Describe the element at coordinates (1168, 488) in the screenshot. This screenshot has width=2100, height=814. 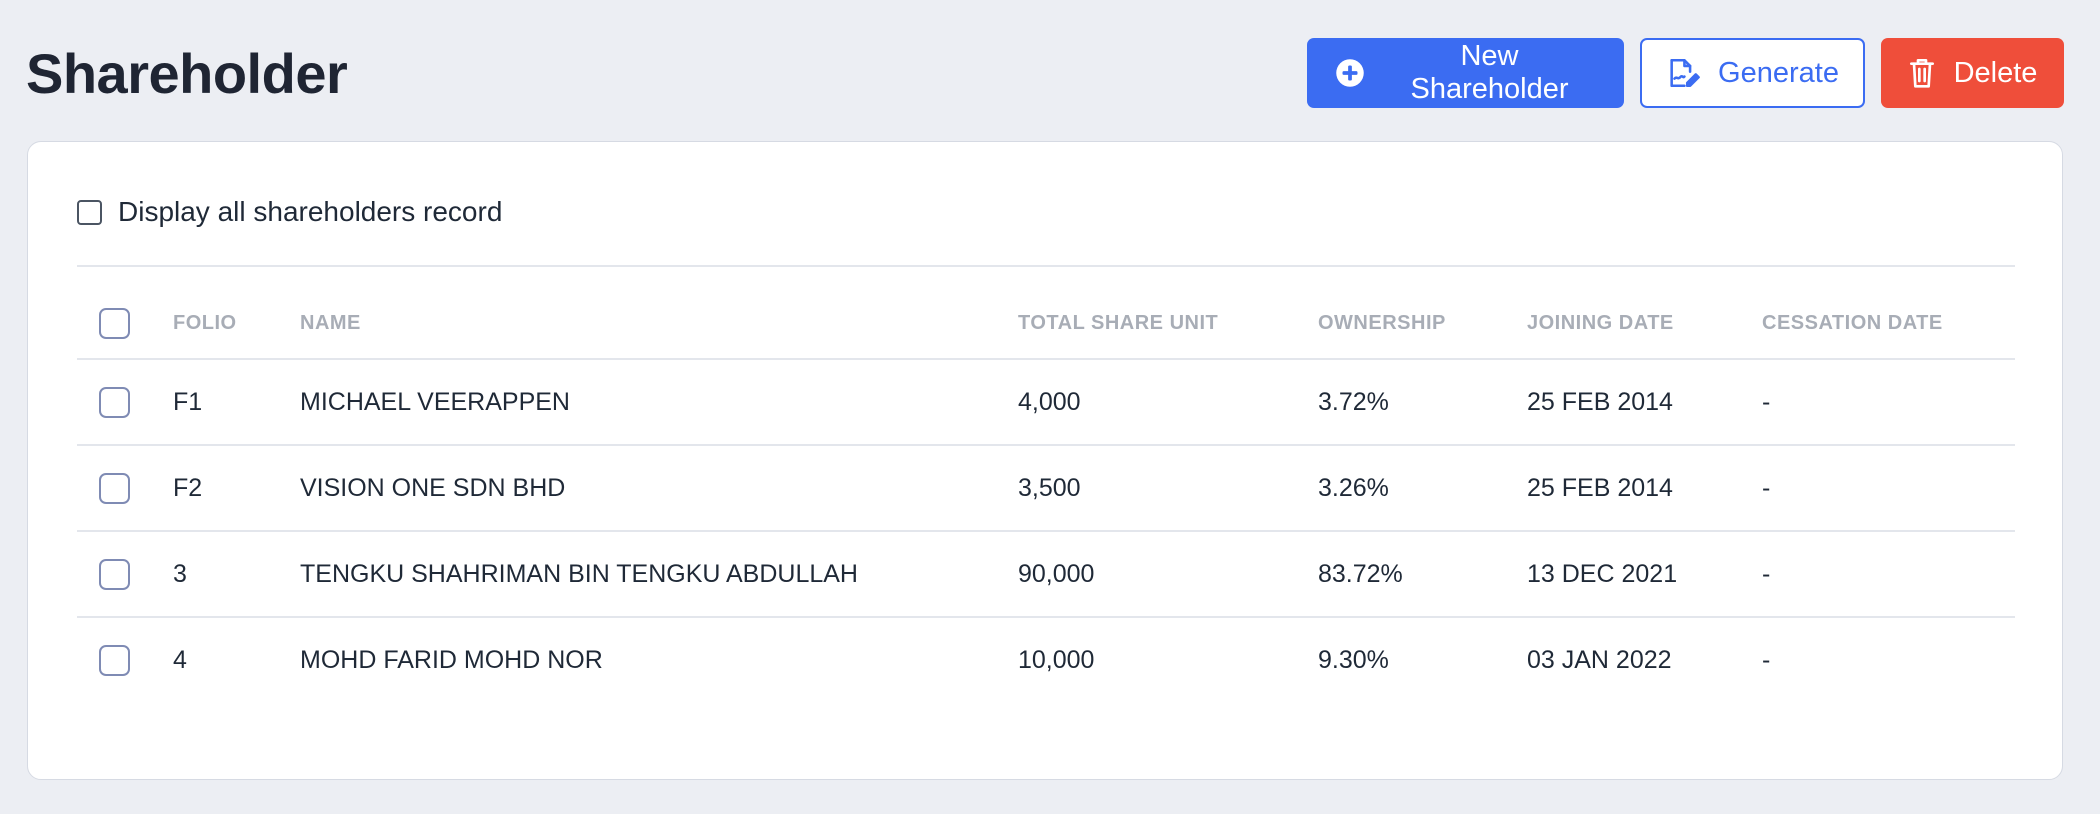
I see `total-share-unit-cell: 3,500` at that location.